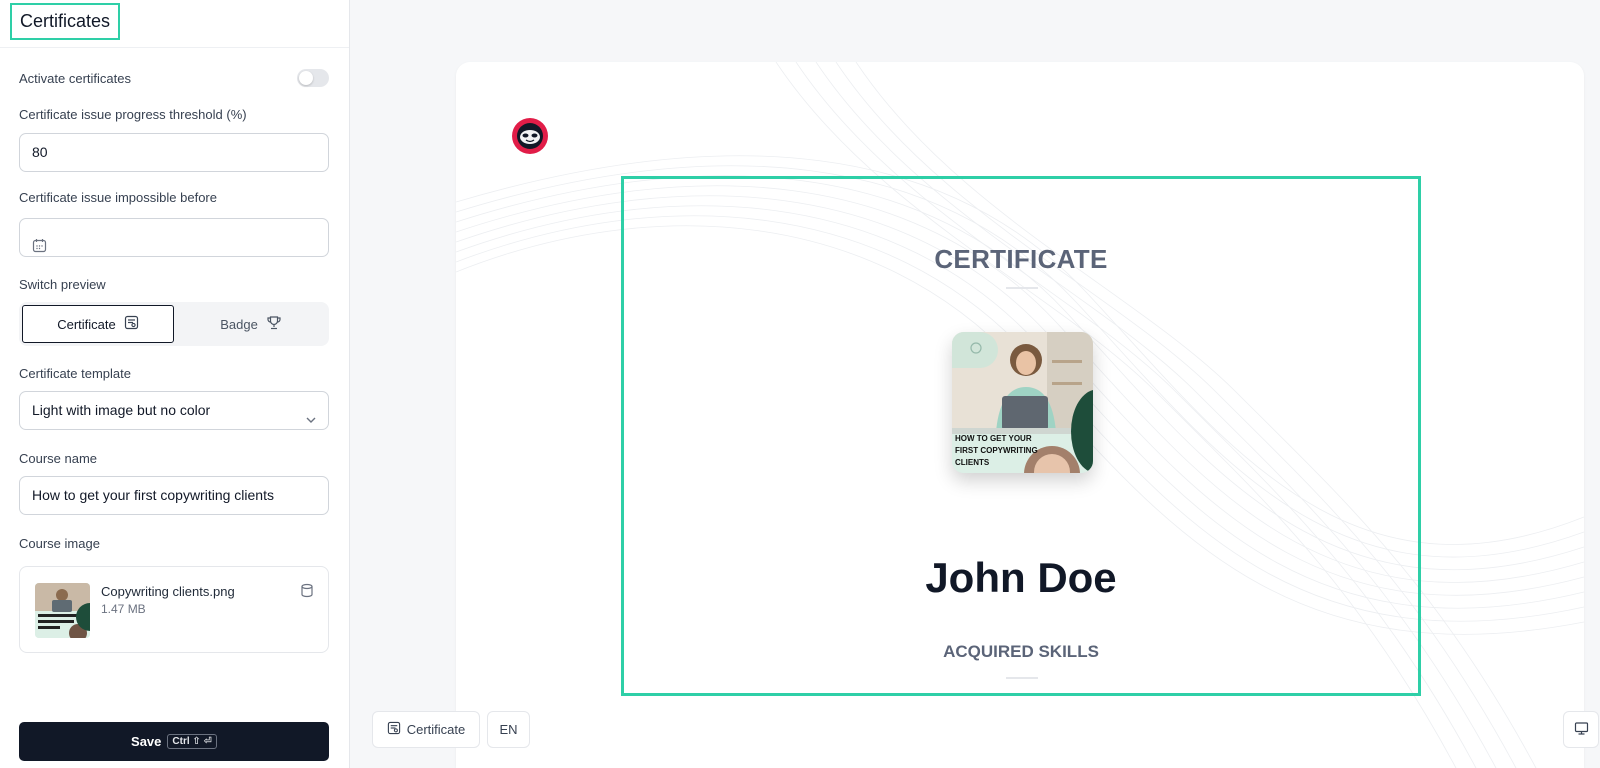 This screenshot has width=1600, height=768. Describe the element at coordinates (174, 152) in the screenshot. I see `threshold-input: 80` at that location.